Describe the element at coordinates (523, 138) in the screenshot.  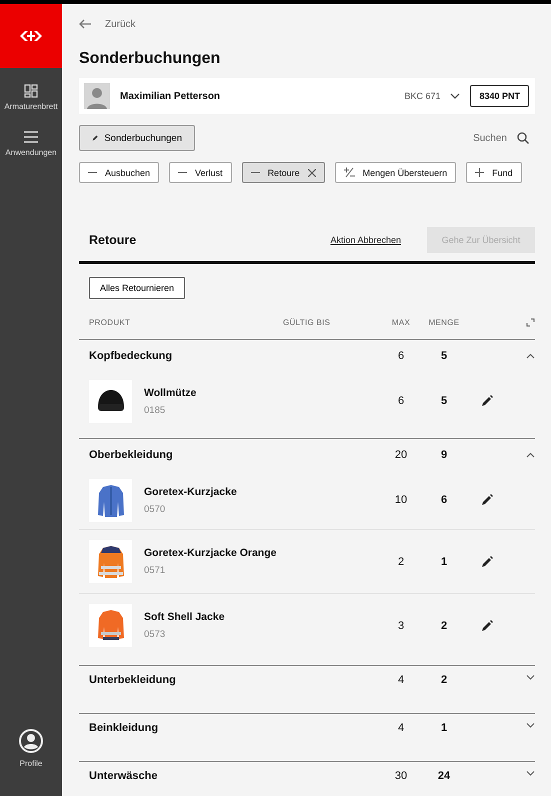
I see `search-icon` at that location.